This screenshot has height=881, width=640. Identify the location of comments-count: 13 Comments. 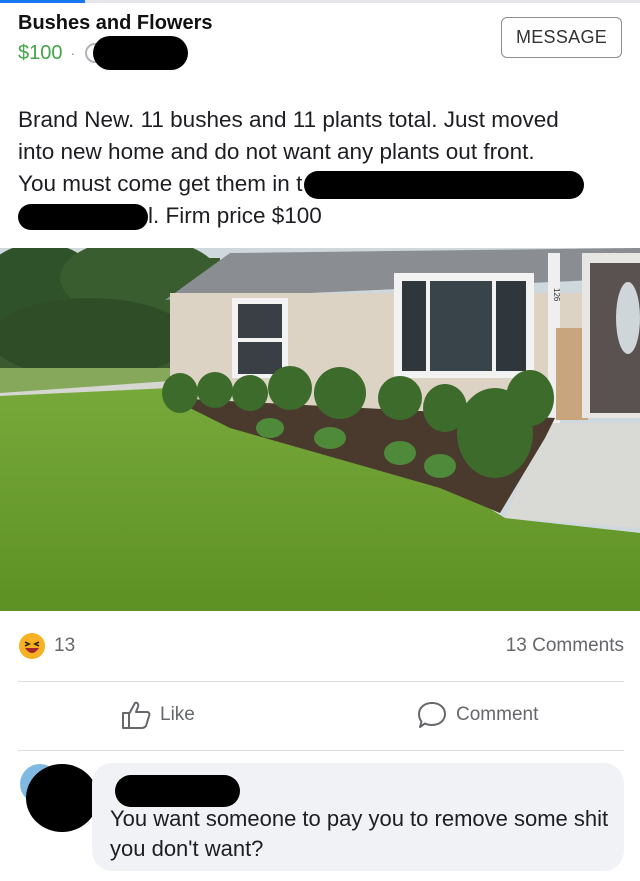
(565, 646).